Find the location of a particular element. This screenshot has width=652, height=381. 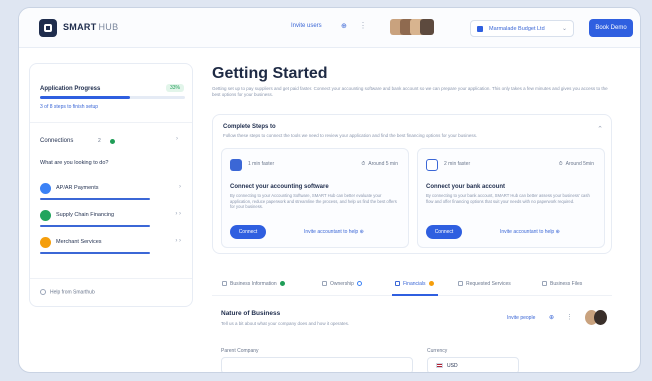

help-link: Help from Smarthub is located at coordinates (67, 292).